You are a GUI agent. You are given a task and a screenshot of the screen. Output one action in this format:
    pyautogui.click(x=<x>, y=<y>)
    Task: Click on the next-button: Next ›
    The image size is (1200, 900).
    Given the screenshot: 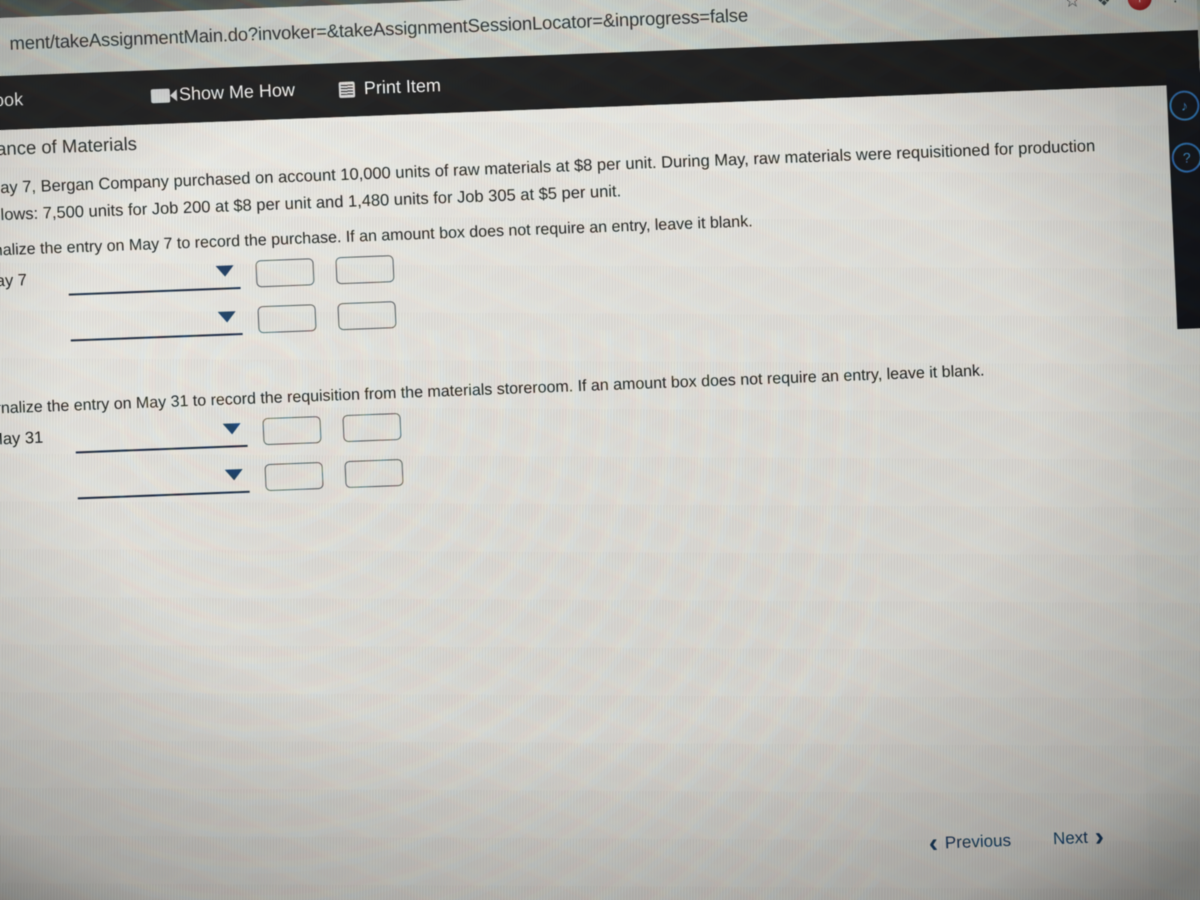 What is the action you would take?
    pyautogui.click(x=1078, y=836)
    